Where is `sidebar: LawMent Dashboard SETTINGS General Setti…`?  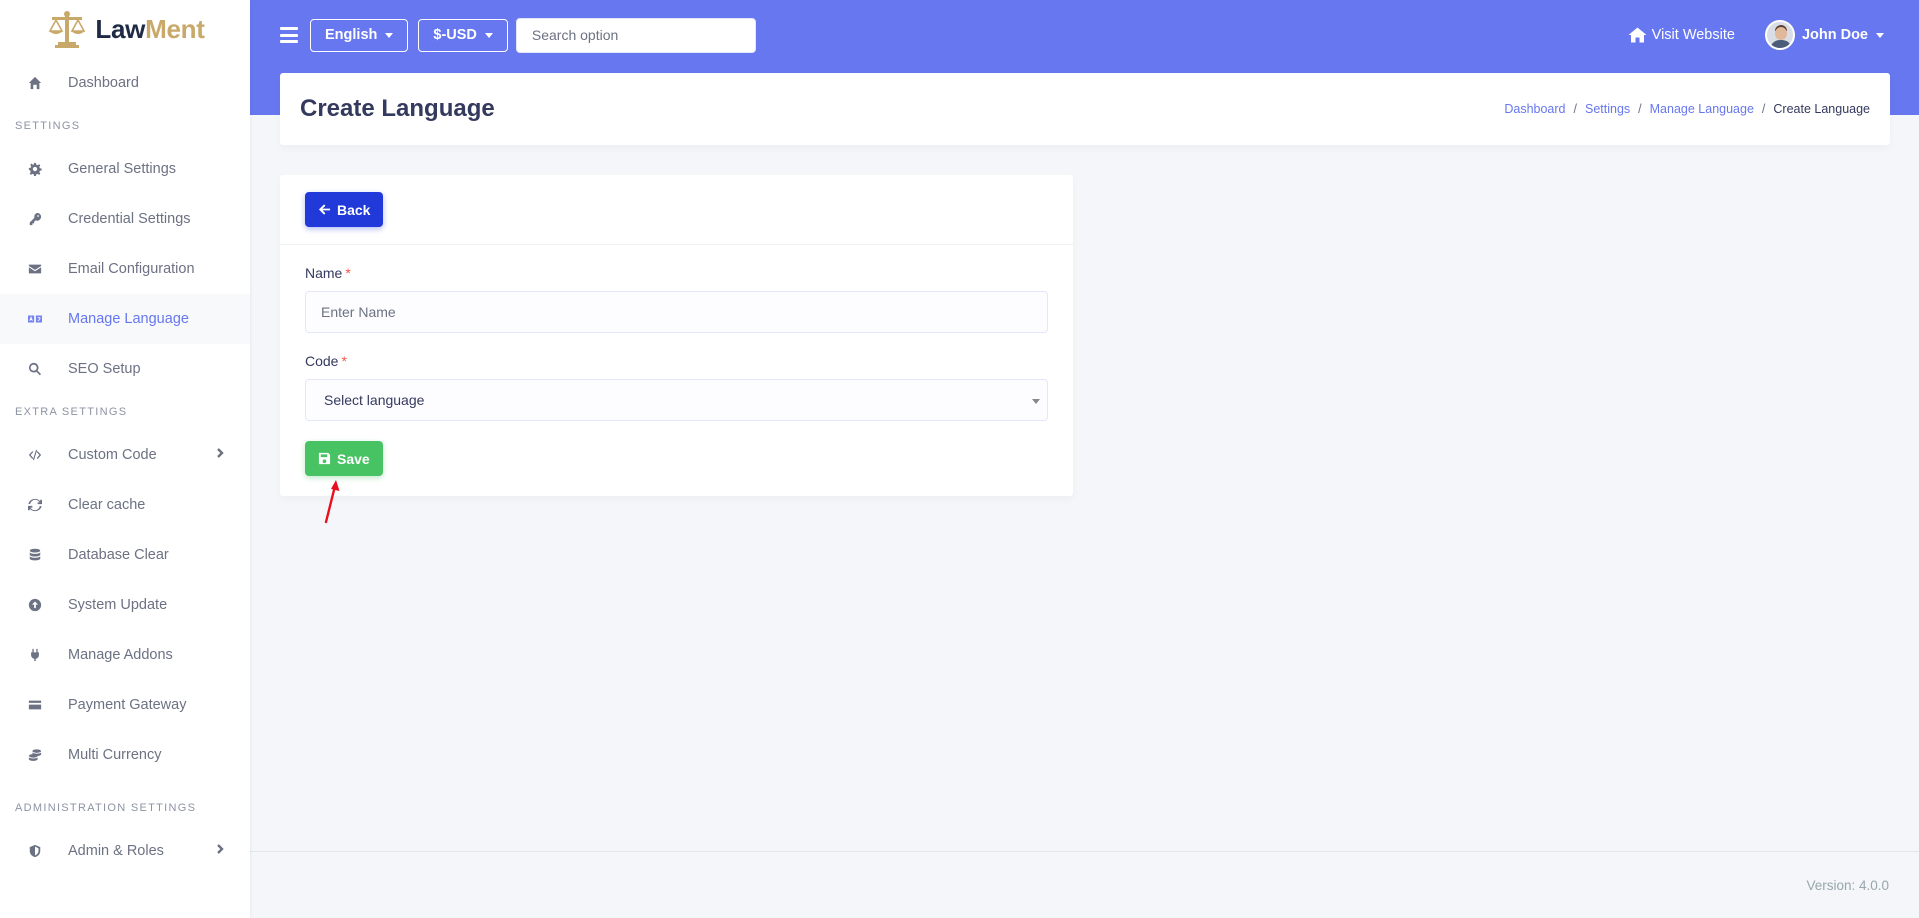 sidebar: LawMent Dashboard SETTINGS General Setti… is located at coordinates (125, 459).